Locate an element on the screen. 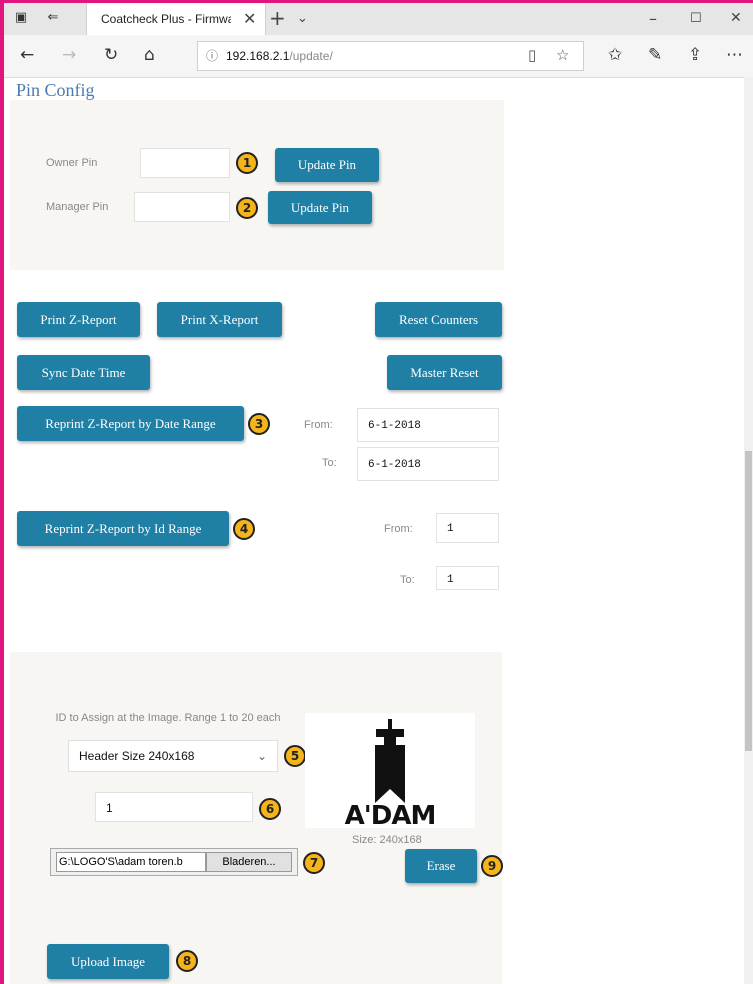 The image size is (753, 984). callout-badge-7: 7 is located at coordinates (314, 863).